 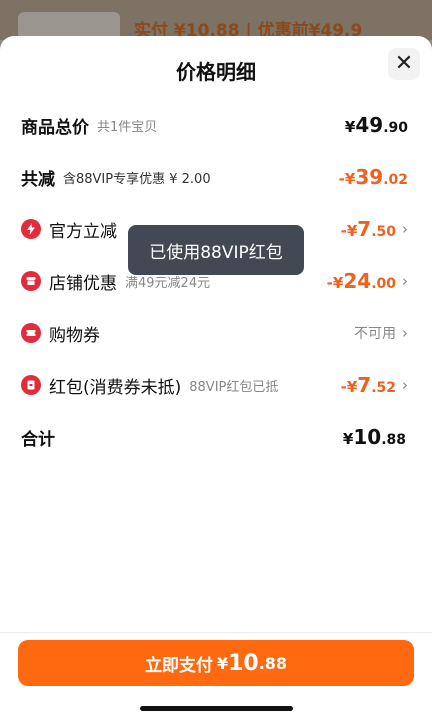 What do you see at coordinates (31, 281) in the screenshot?
I see `store-icon` at bounding box center [31, 281].